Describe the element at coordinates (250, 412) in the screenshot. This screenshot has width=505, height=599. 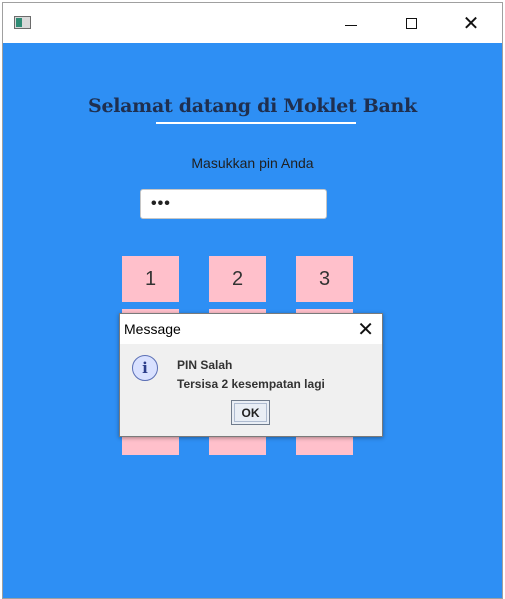
I see `ok-button: OK` at that location.